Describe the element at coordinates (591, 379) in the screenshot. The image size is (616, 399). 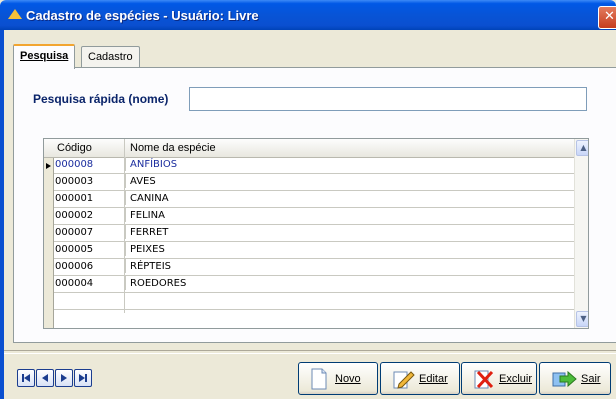
I see `sair-label: Sair` at that location.